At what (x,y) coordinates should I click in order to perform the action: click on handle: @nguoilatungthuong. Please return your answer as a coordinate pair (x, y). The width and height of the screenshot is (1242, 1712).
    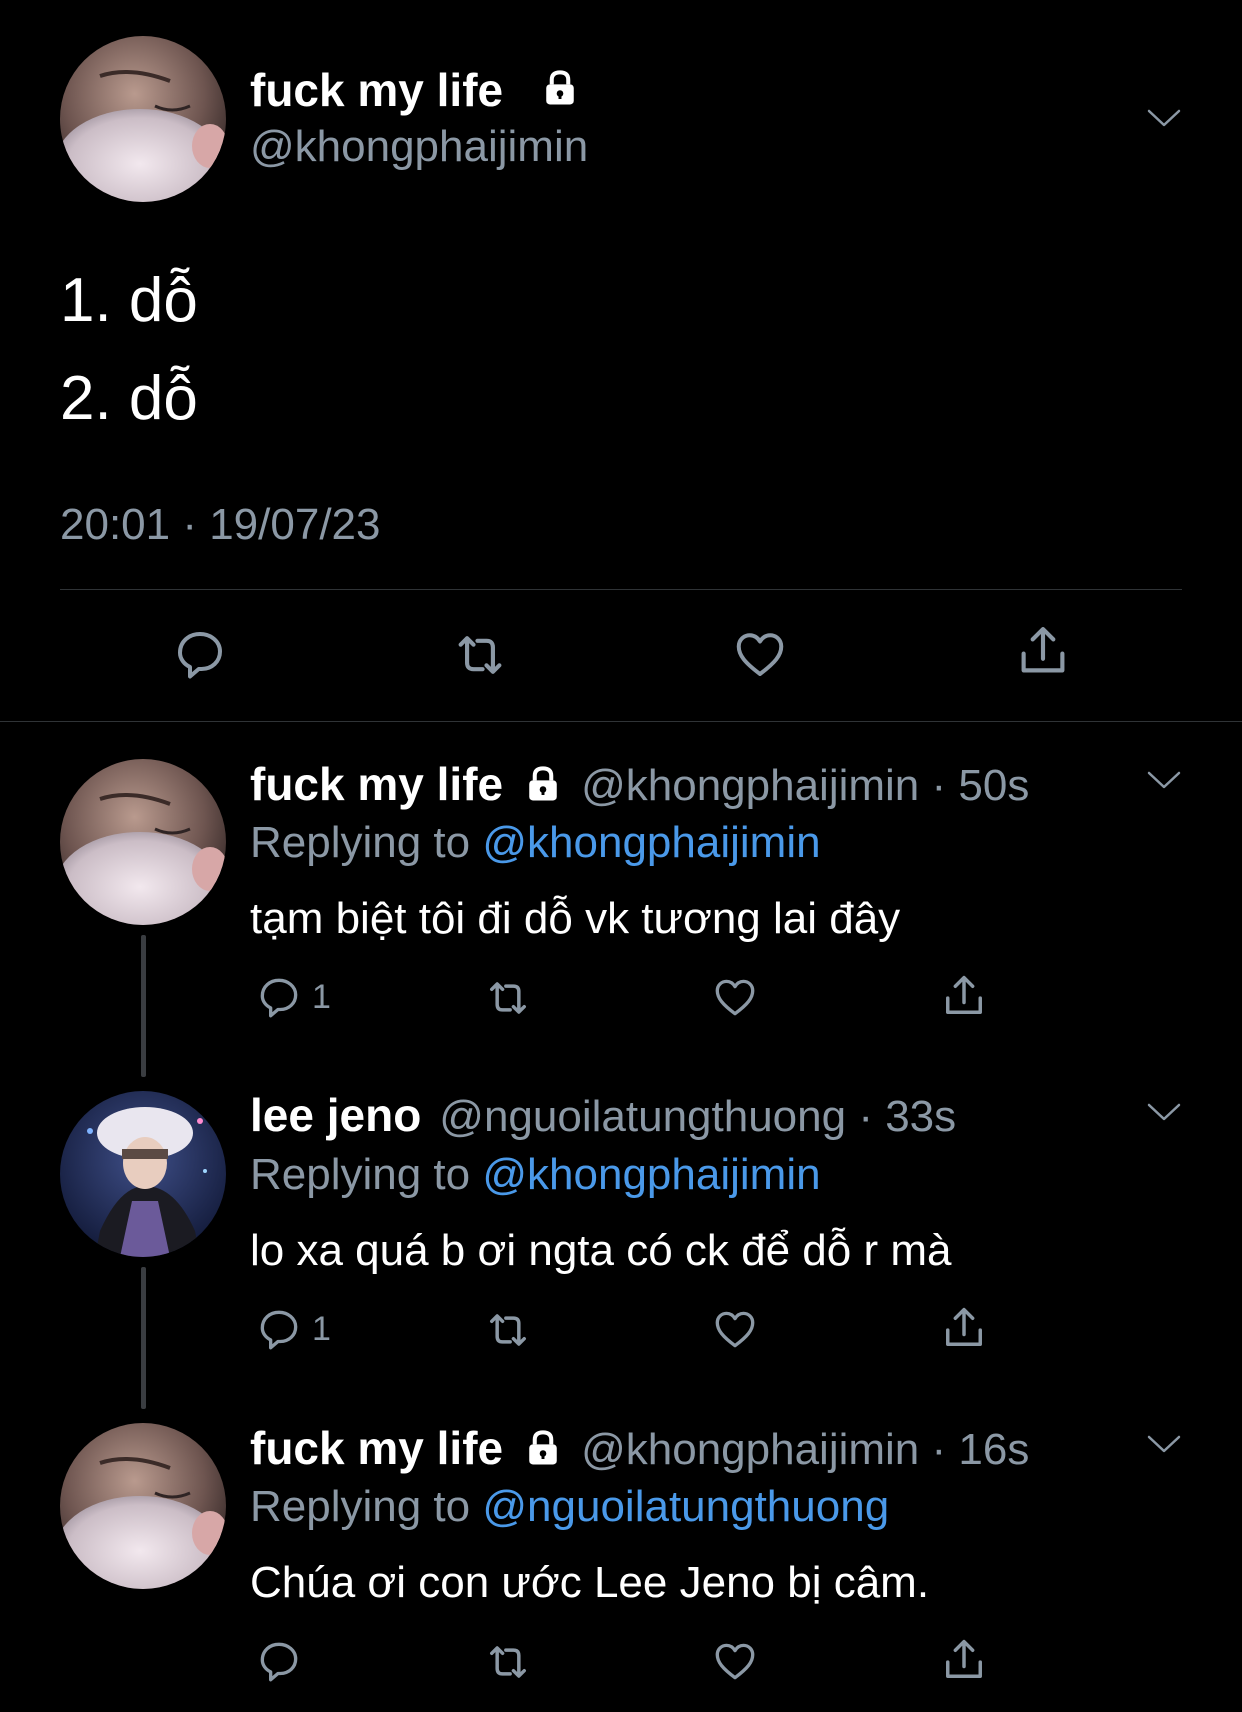
    Looking at the image, I should click on (642, 1117).